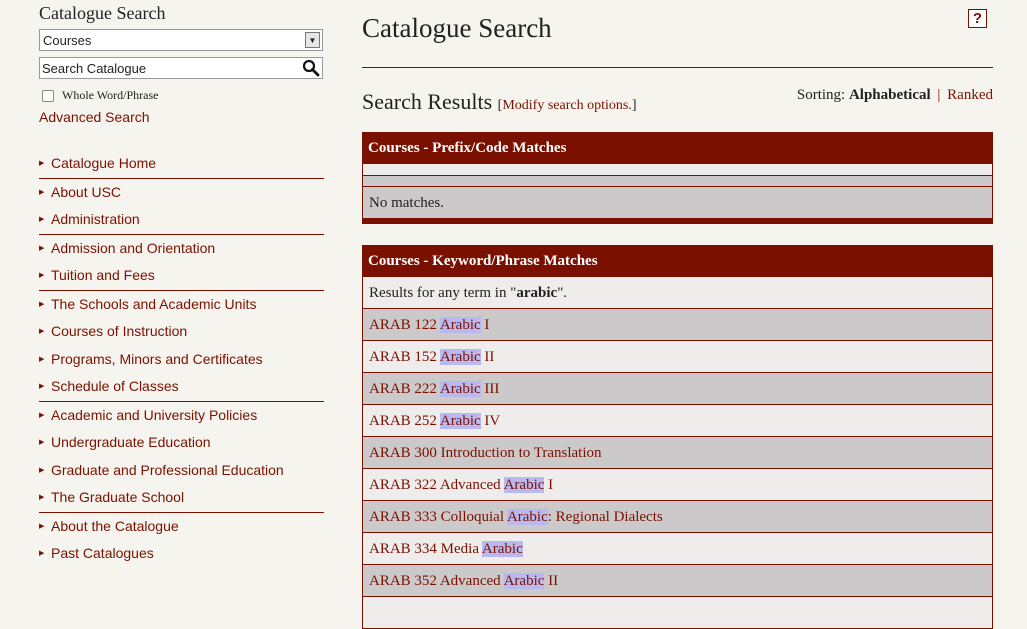 The width and height of the screenshot is (1027, 629). I want to click on course-title-rest: I, so click(485, 325).